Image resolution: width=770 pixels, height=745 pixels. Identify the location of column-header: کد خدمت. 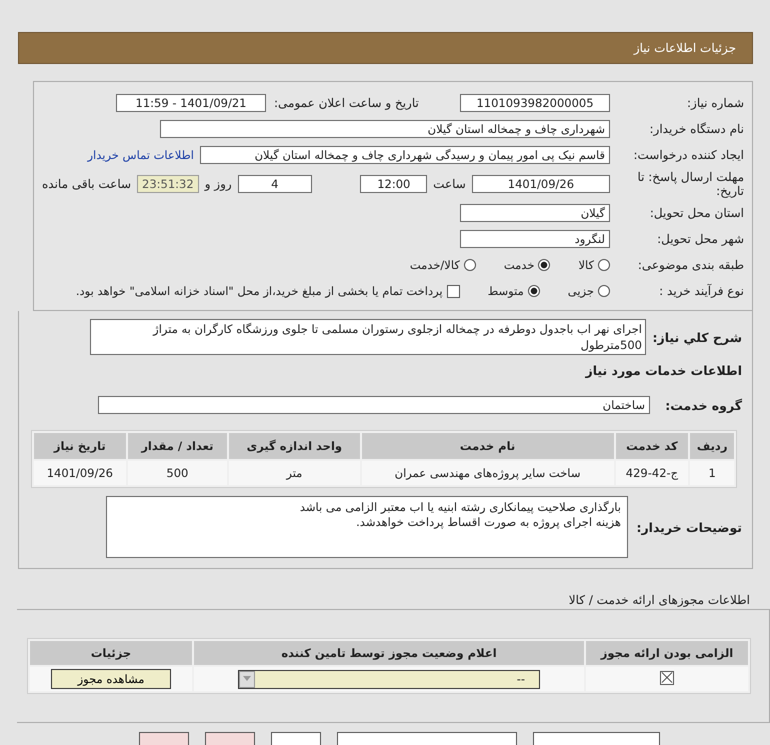
(652, 446).